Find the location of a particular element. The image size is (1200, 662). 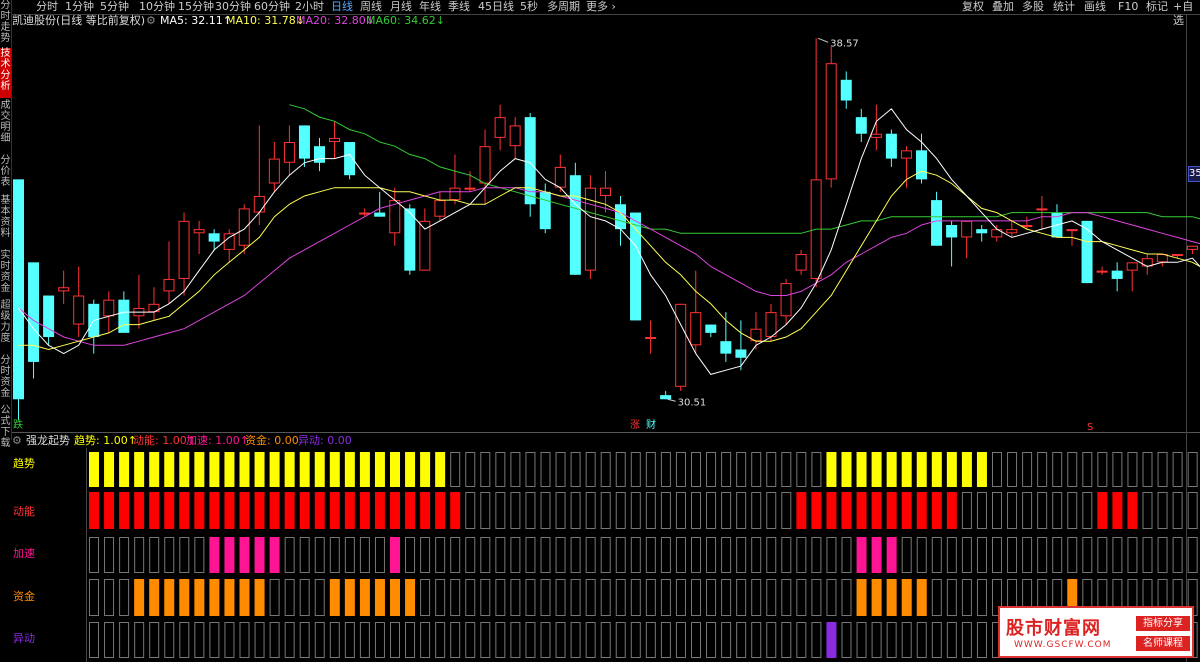

period-tab-11: 年线 is located at coordinates (430, 7).